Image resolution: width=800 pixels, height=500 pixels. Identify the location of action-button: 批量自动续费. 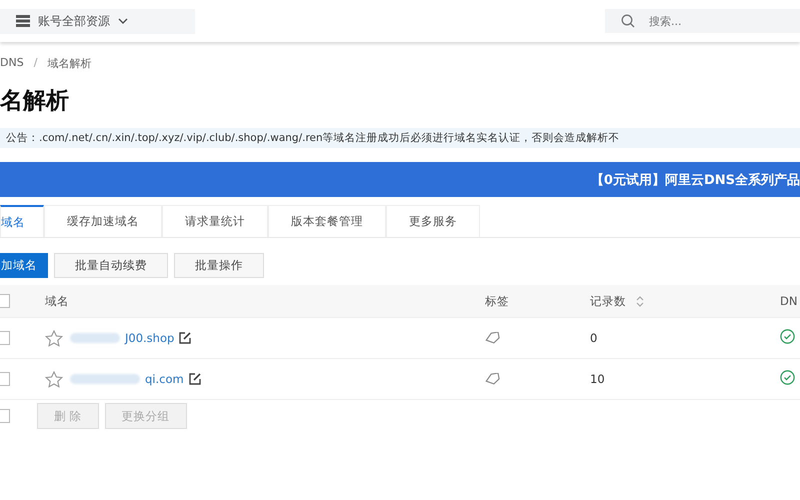
(111, 265).